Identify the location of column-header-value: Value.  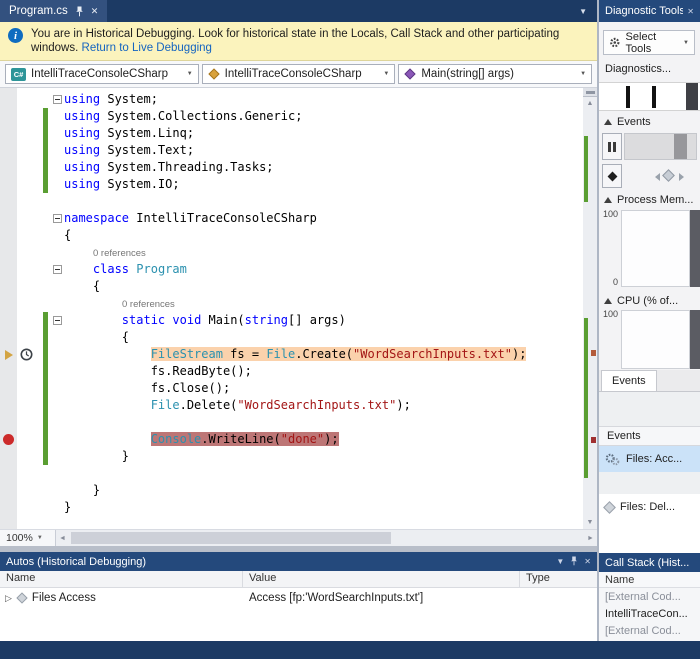
(381, 579).